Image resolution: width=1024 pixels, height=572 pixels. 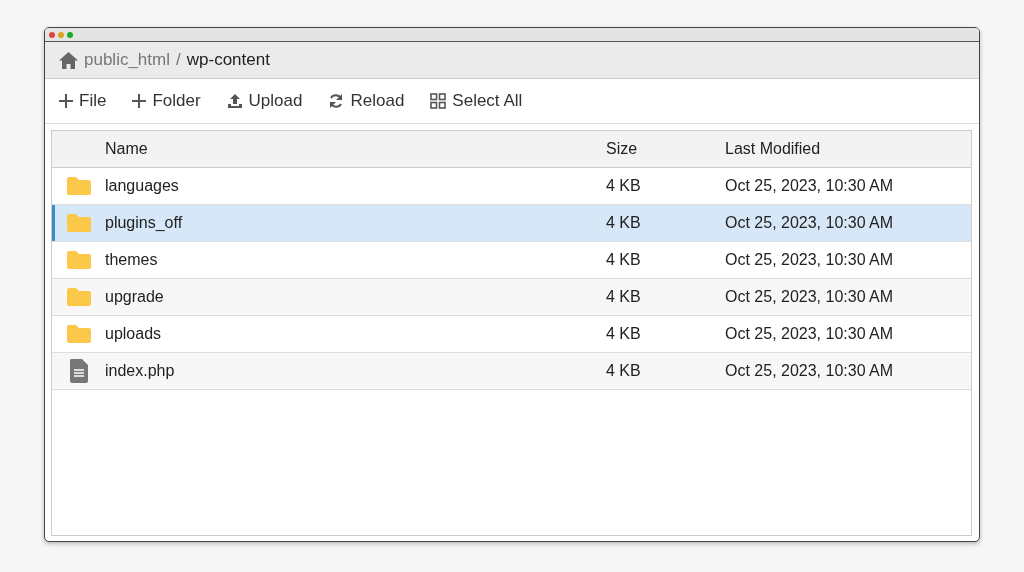 What do you see at coordinates (234, 101) in the screenshot?
I see `upload-icon` at bounding box center [234, 101].